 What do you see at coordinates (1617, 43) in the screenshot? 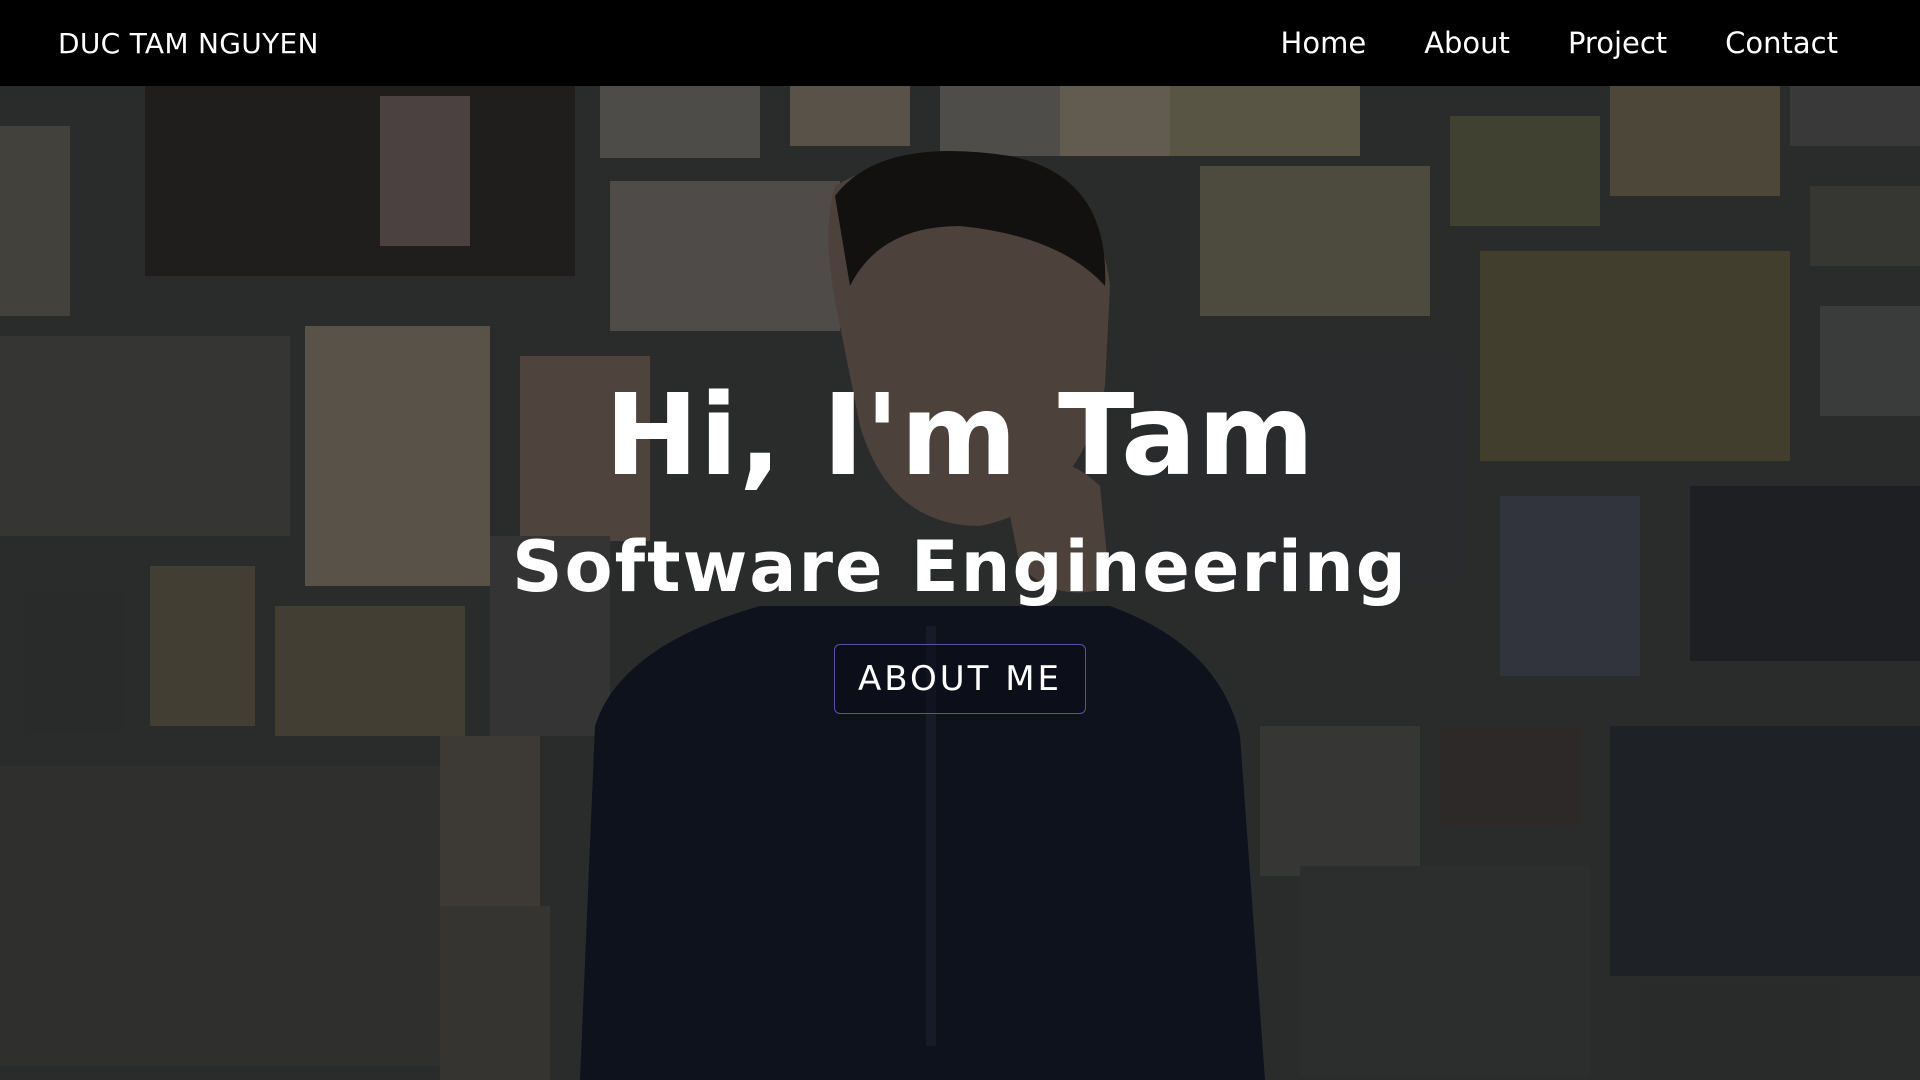
I see `nav-link-project: Project` at bounding box center [1617, 43].